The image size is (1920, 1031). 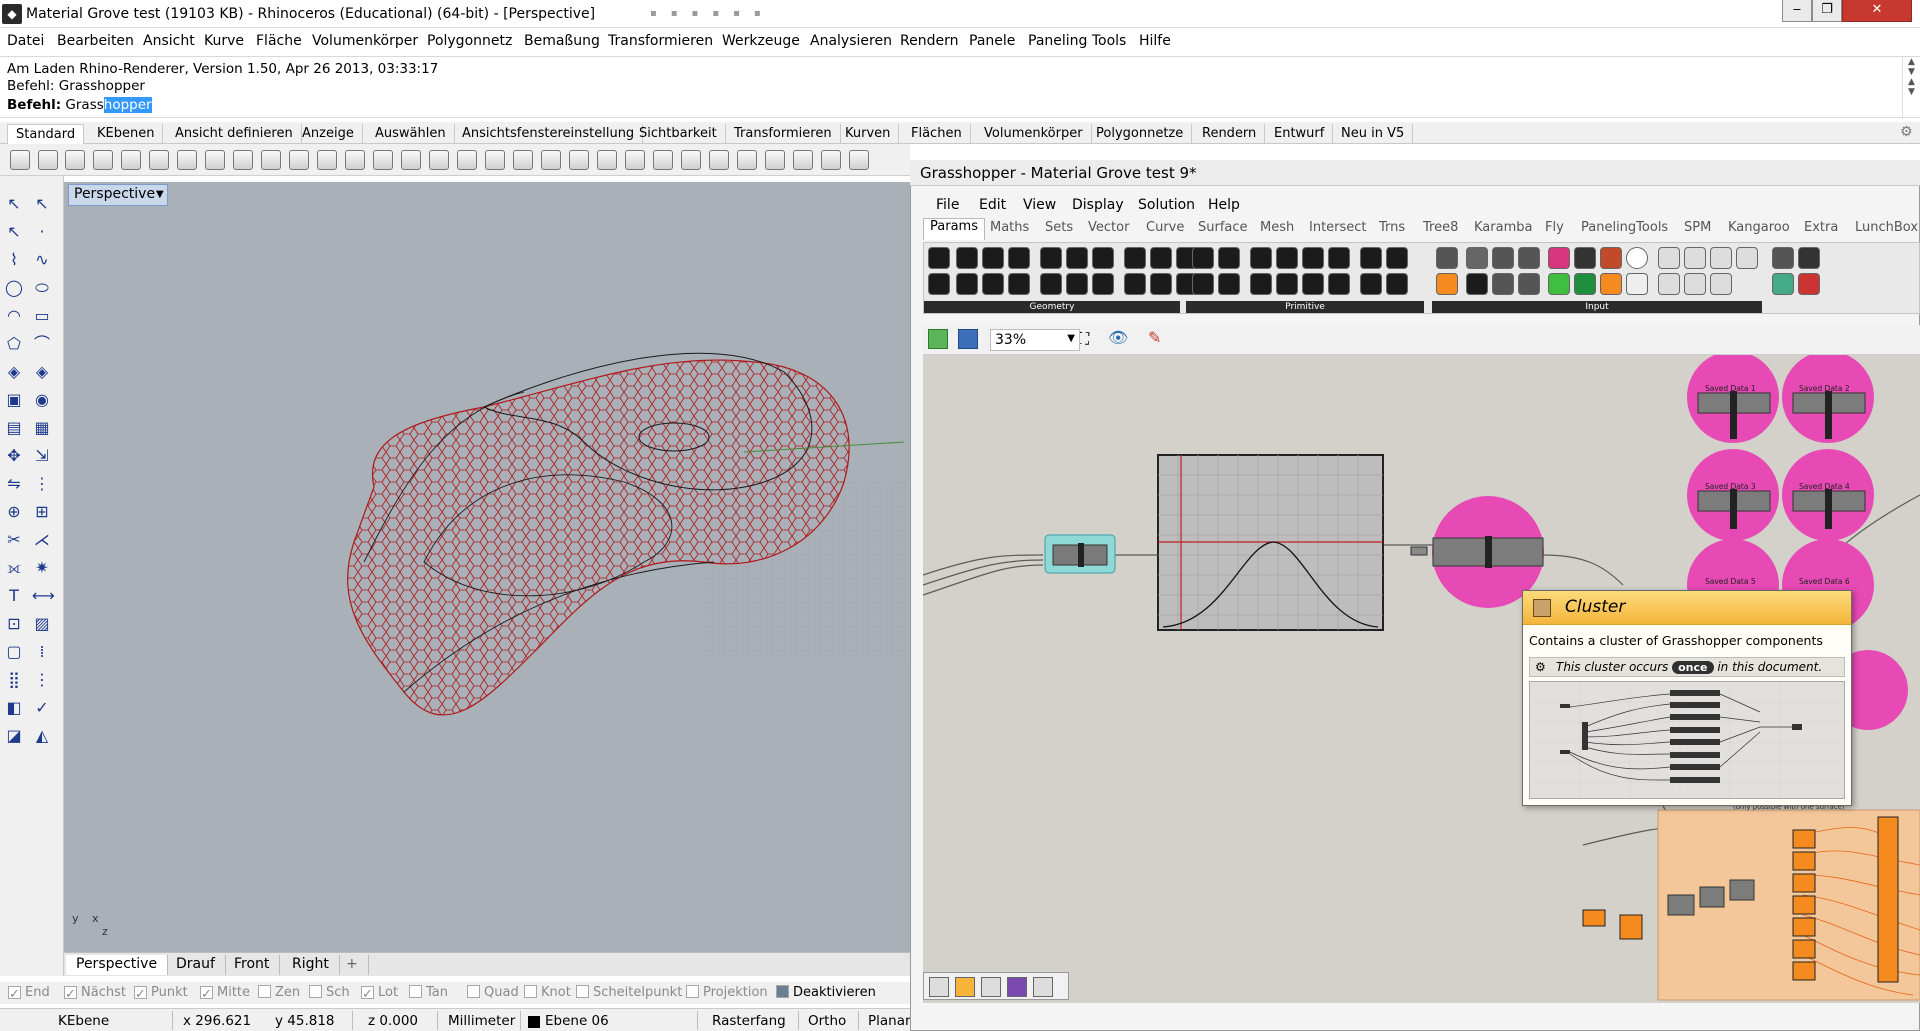 I want to click on render-icon, so click(x=747, y=160).